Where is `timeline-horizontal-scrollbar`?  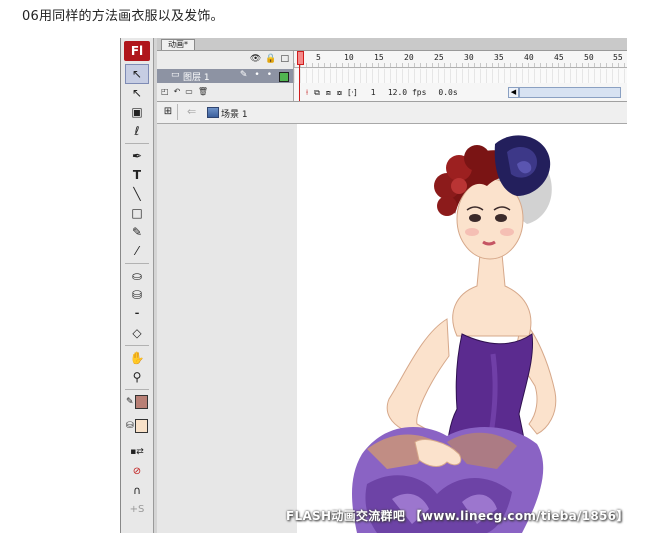 timeline-horizontal-scrollbar is located at coordinates (570, 92).